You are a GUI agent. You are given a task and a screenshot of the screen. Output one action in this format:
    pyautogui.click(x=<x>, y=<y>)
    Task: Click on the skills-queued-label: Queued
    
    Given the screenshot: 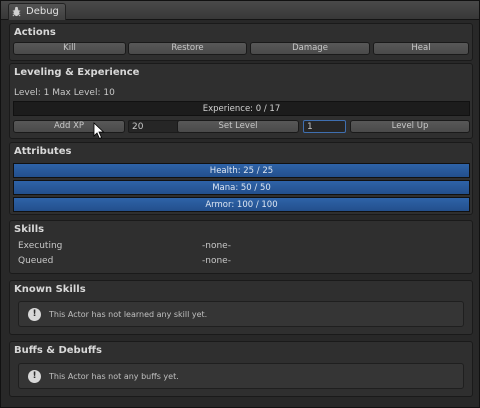 What is the action you would take?
    pyautogui.click(x=36, y=261)
    